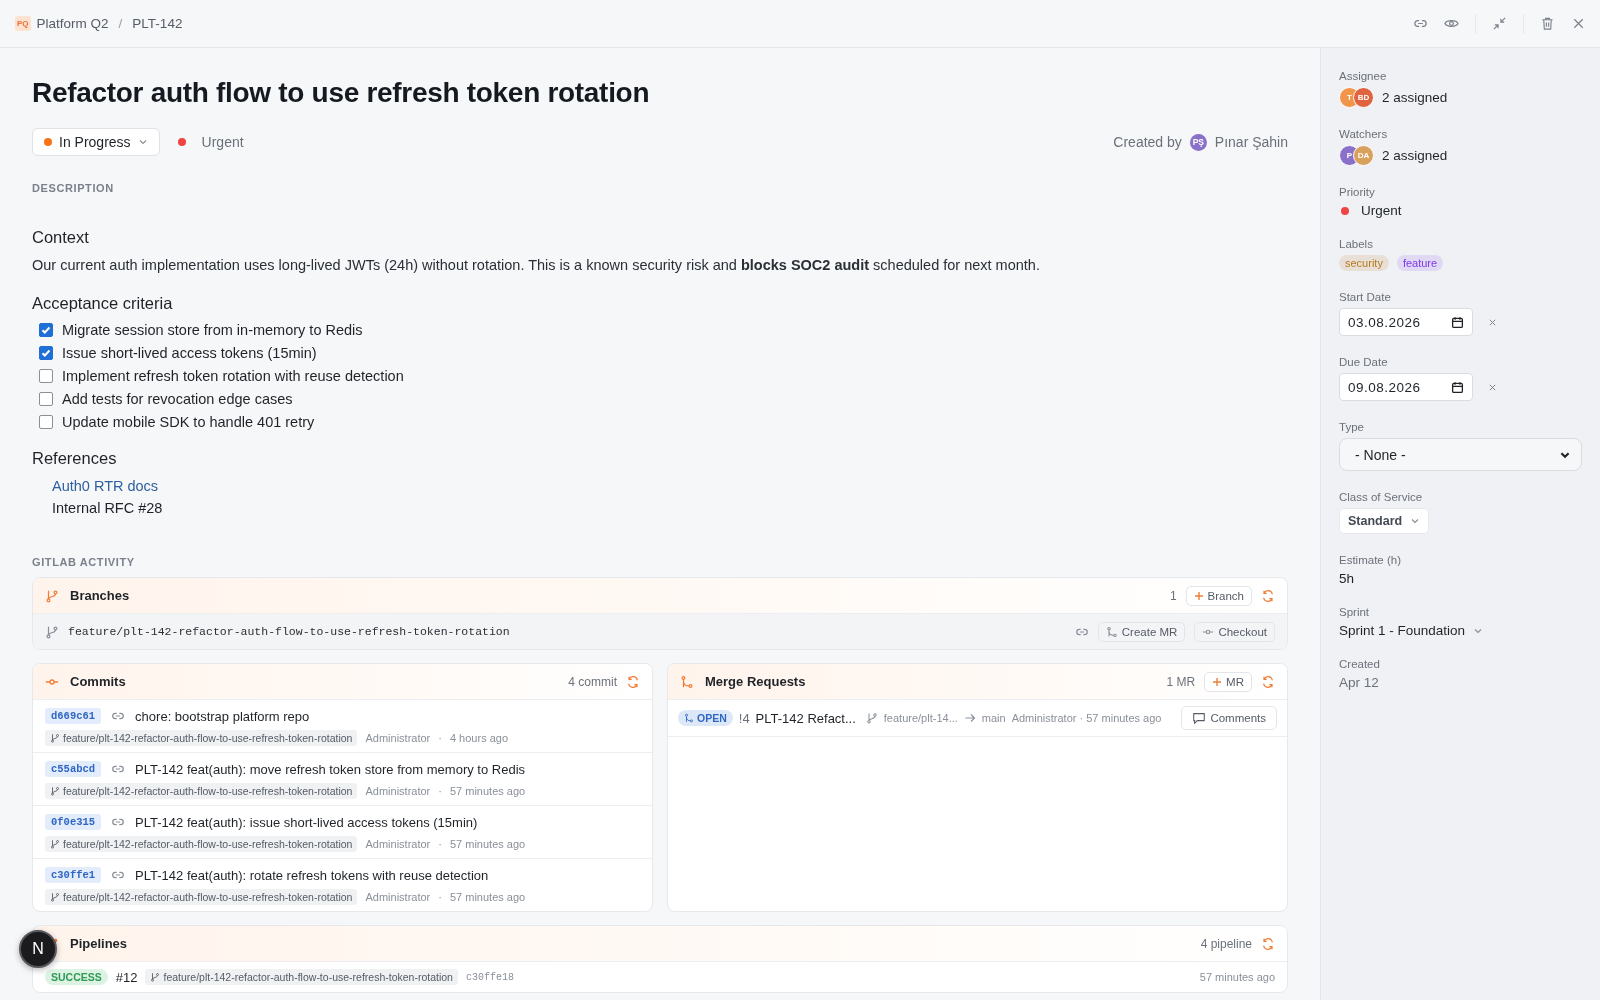 This screenshot has width=1600, height=1000. I want to click on field-label: Watchers, so click(1364, 134).